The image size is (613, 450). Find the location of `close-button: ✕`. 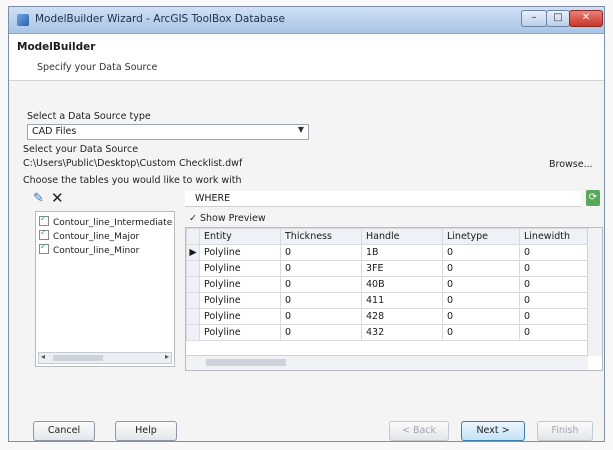

close-button: ✕ is located at coordinates (586, 18).